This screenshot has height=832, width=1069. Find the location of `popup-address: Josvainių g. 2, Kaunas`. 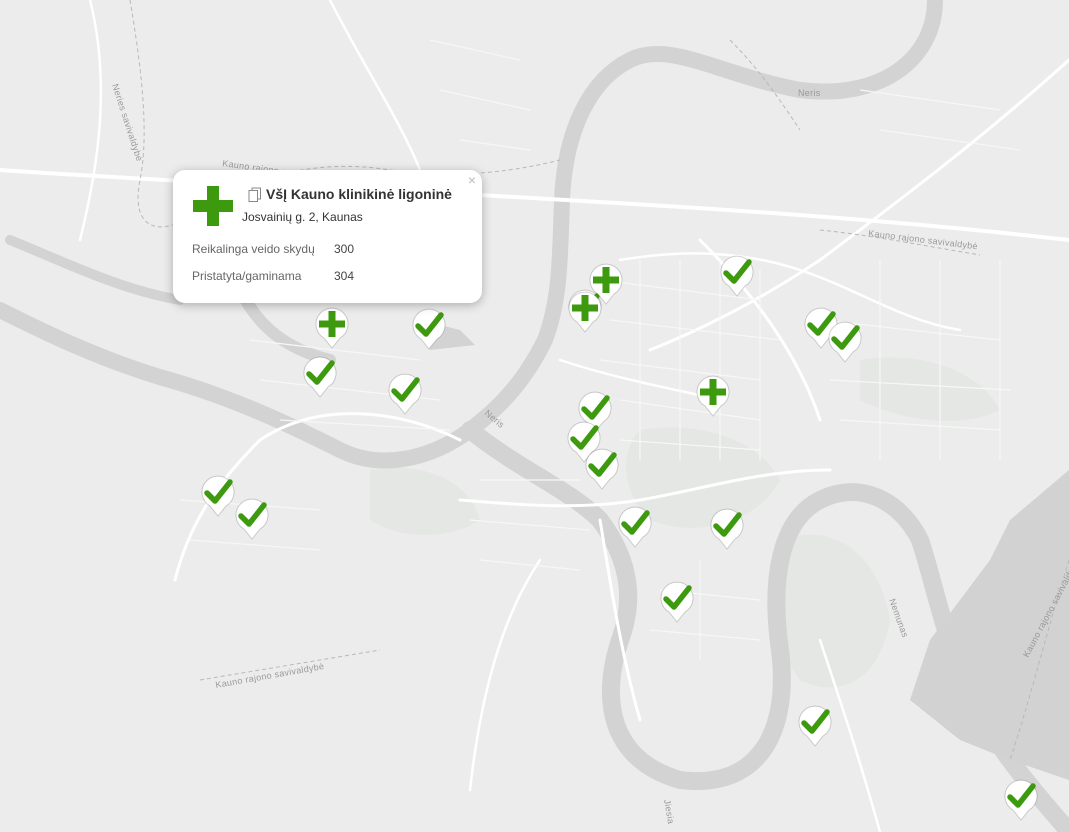

popup-address: Josvainių g. 2, Kaunas is located at coordinates (302, 217).